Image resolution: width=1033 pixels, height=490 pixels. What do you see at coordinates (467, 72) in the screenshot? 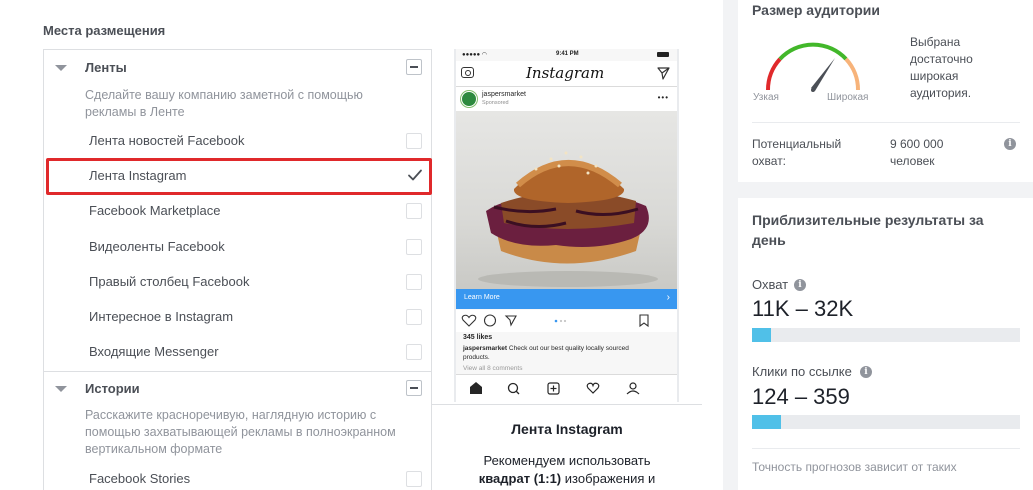
I see `camera-icon` at bounding box center [467, 72].